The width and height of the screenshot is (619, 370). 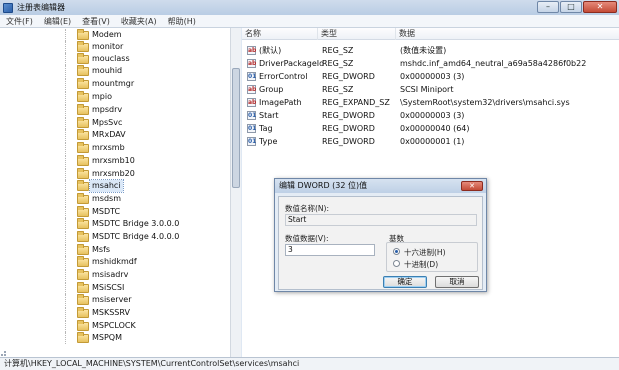 What do you see at coordinates (600, 7) in the screenshot?
I see `close-button: ✕` at bounding box center [600, 7].